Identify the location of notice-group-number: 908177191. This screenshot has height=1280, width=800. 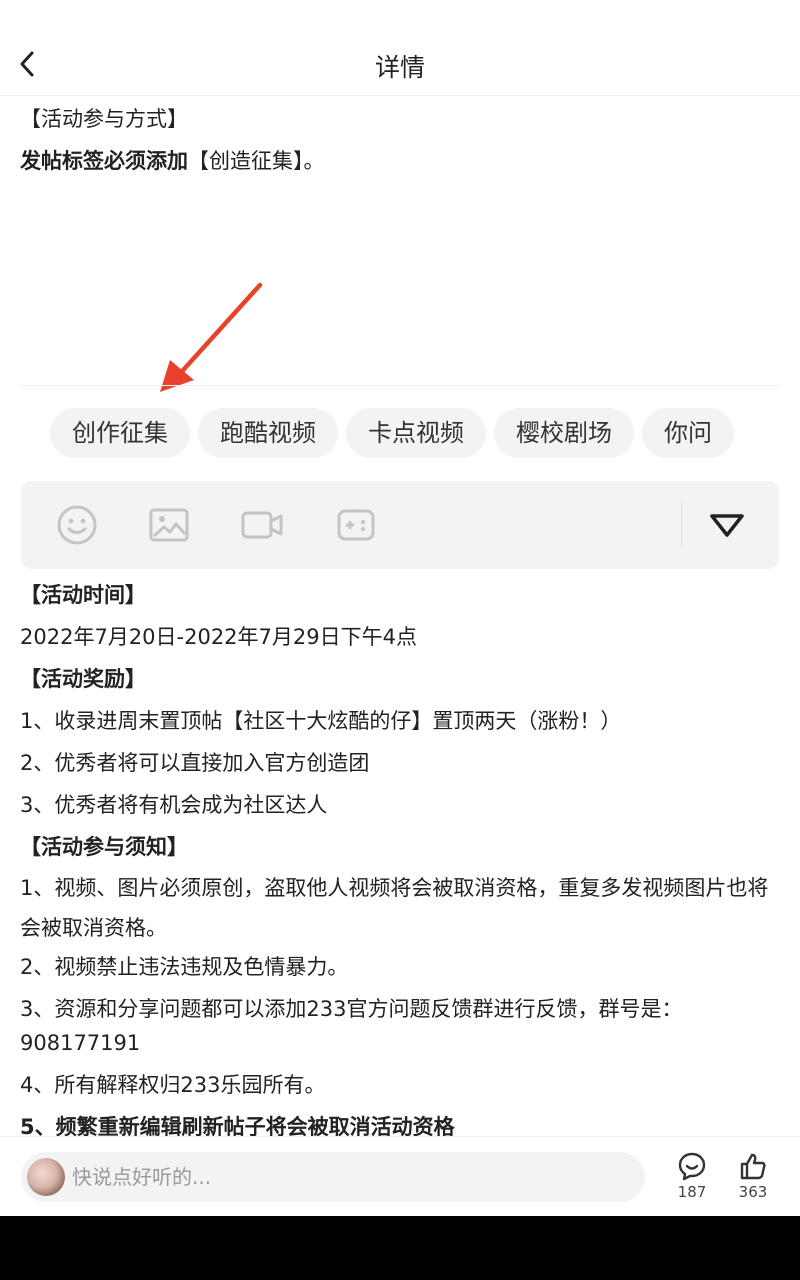
(80, 1043).